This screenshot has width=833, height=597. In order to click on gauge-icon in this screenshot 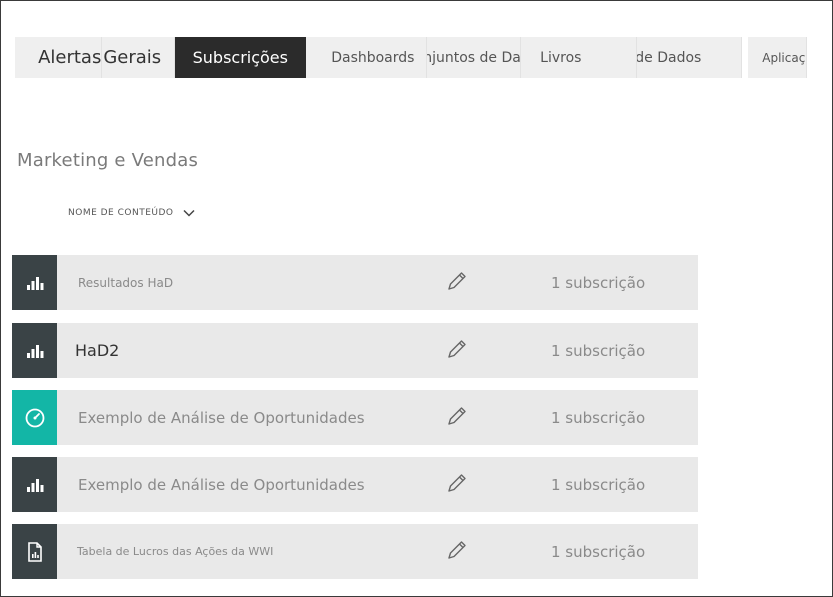, I will do `click(34, 417)`.